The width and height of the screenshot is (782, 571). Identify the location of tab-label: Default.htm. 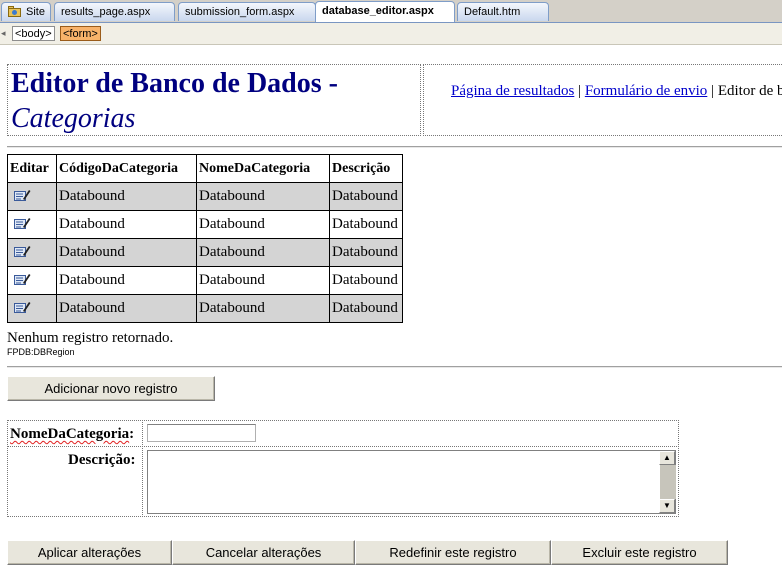
(492, 12).